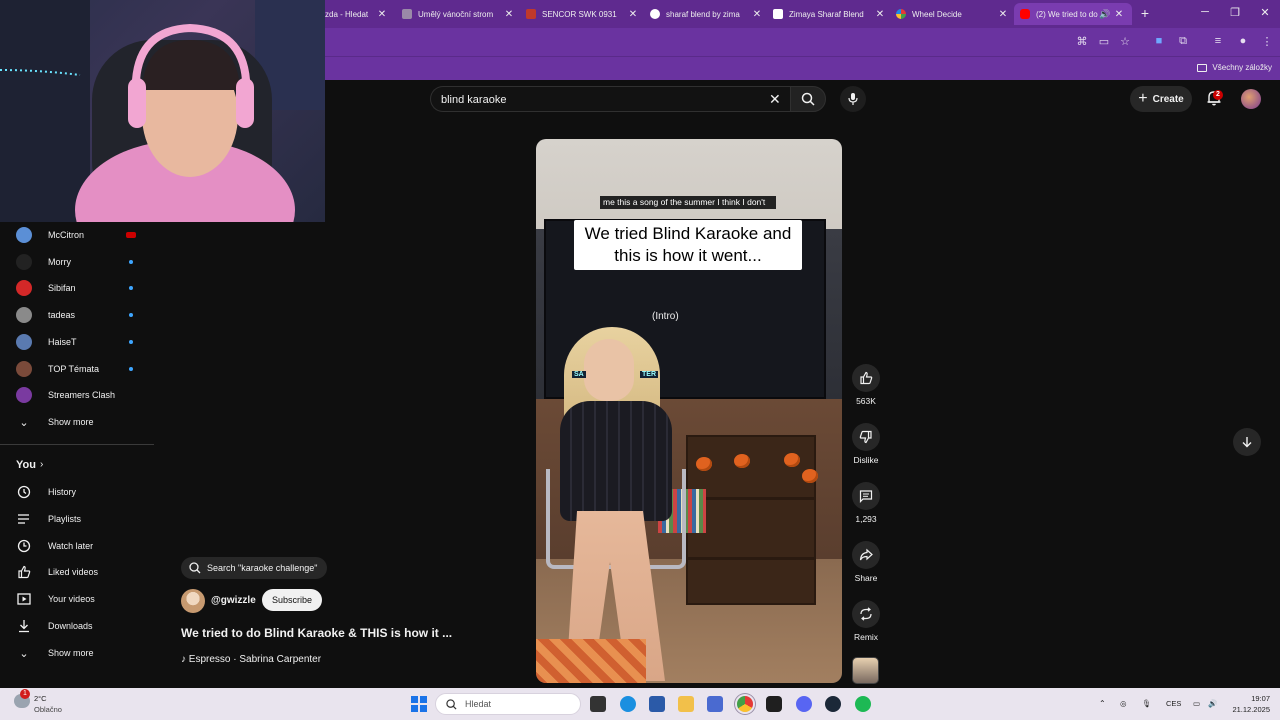  I want to click on windows-start-icon, so click(419, 704).